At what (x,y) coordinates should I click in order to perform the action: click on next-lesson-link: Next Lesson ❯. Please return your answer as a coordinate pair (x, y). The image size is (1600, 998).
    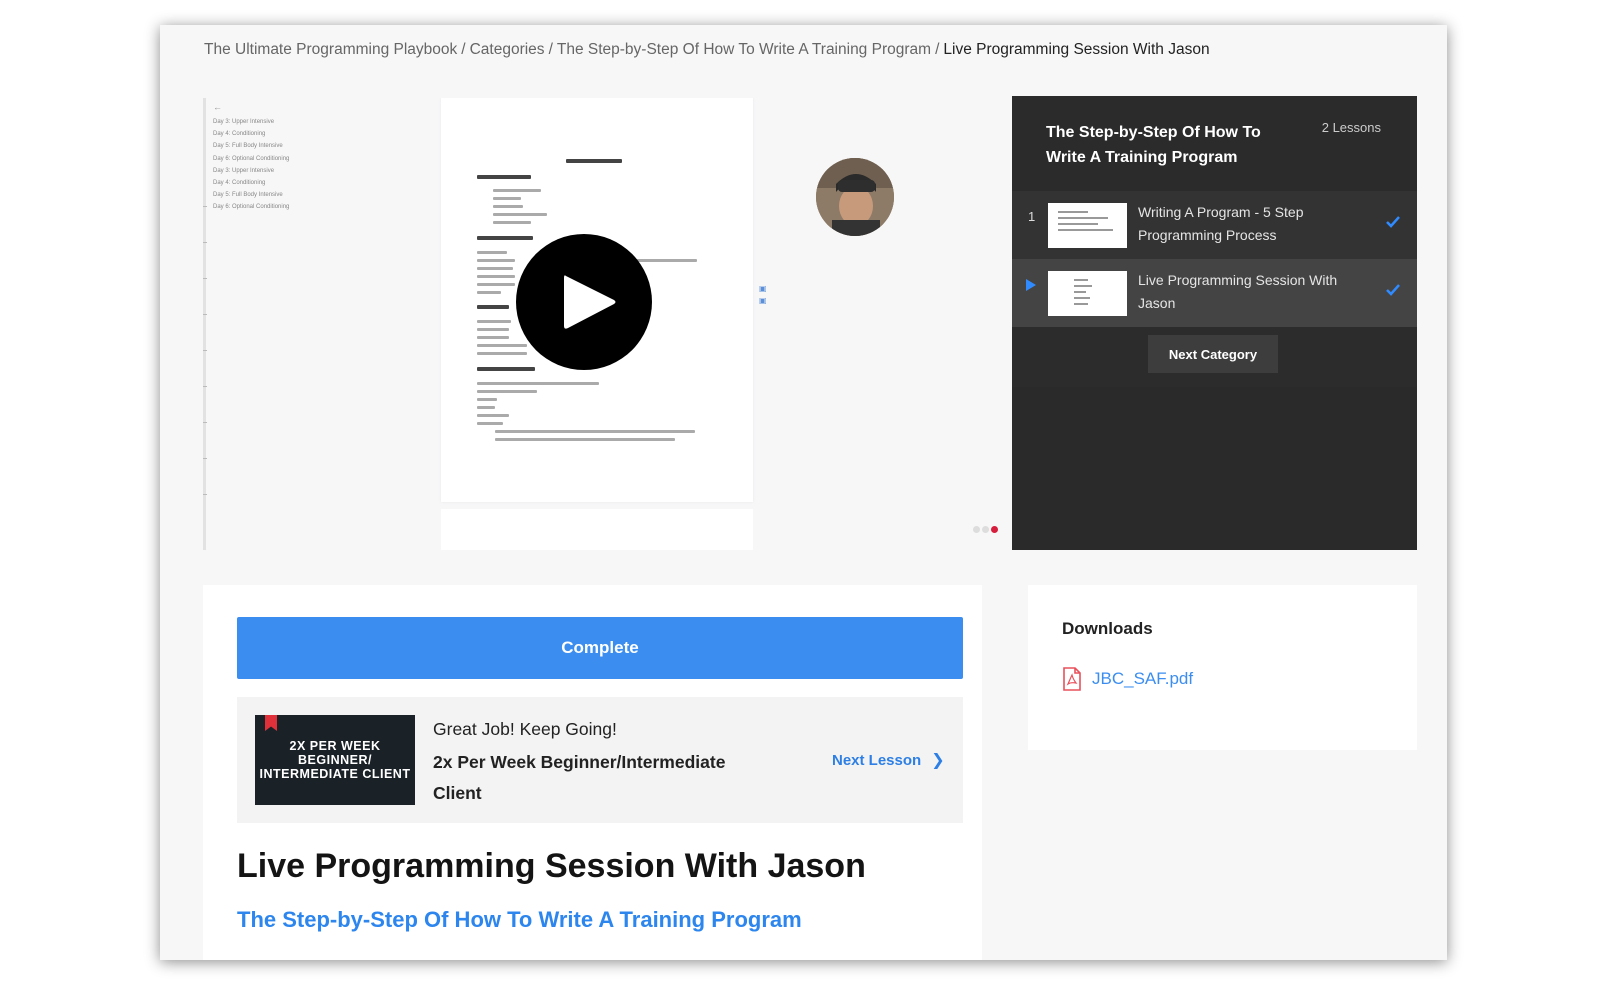
    Looking at the image, I should click on (888, 760).